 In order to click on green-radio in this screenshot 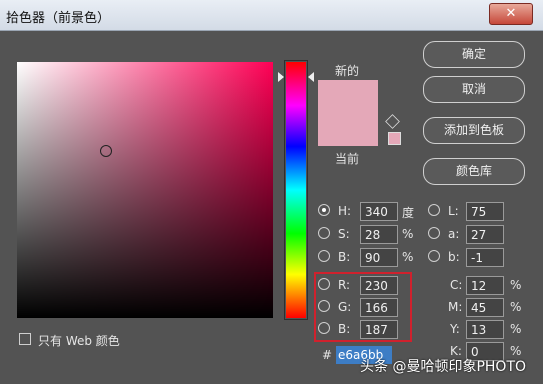, I will do `click(324, 306)`.